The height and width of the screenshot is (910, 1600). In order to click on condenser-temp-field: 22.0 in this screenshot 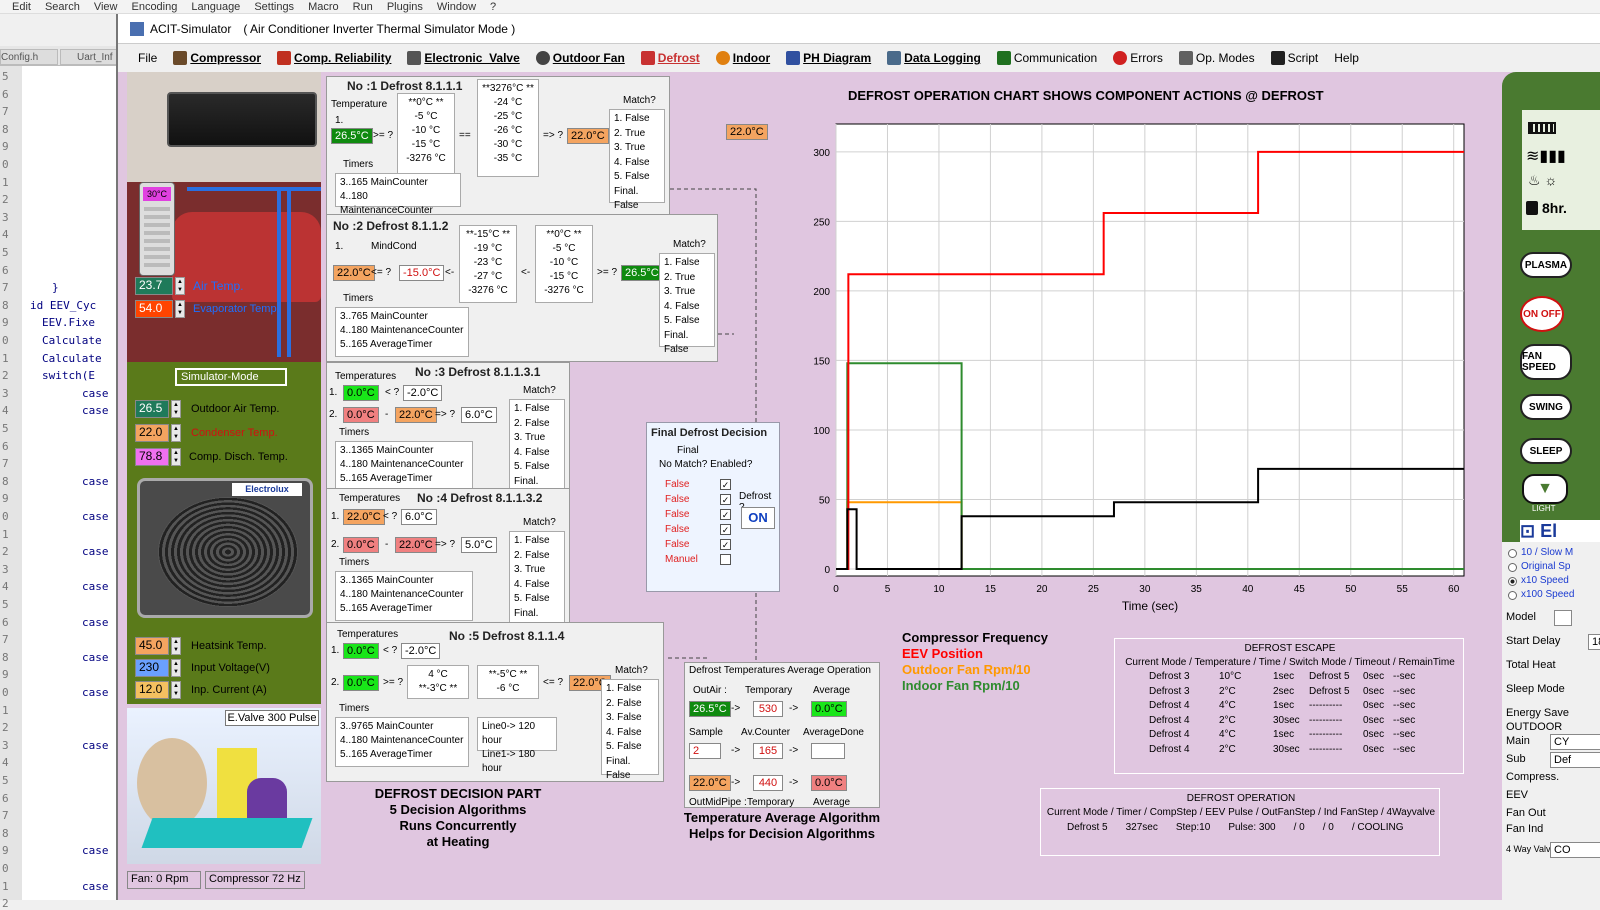, I will do `click(152, 433)`.